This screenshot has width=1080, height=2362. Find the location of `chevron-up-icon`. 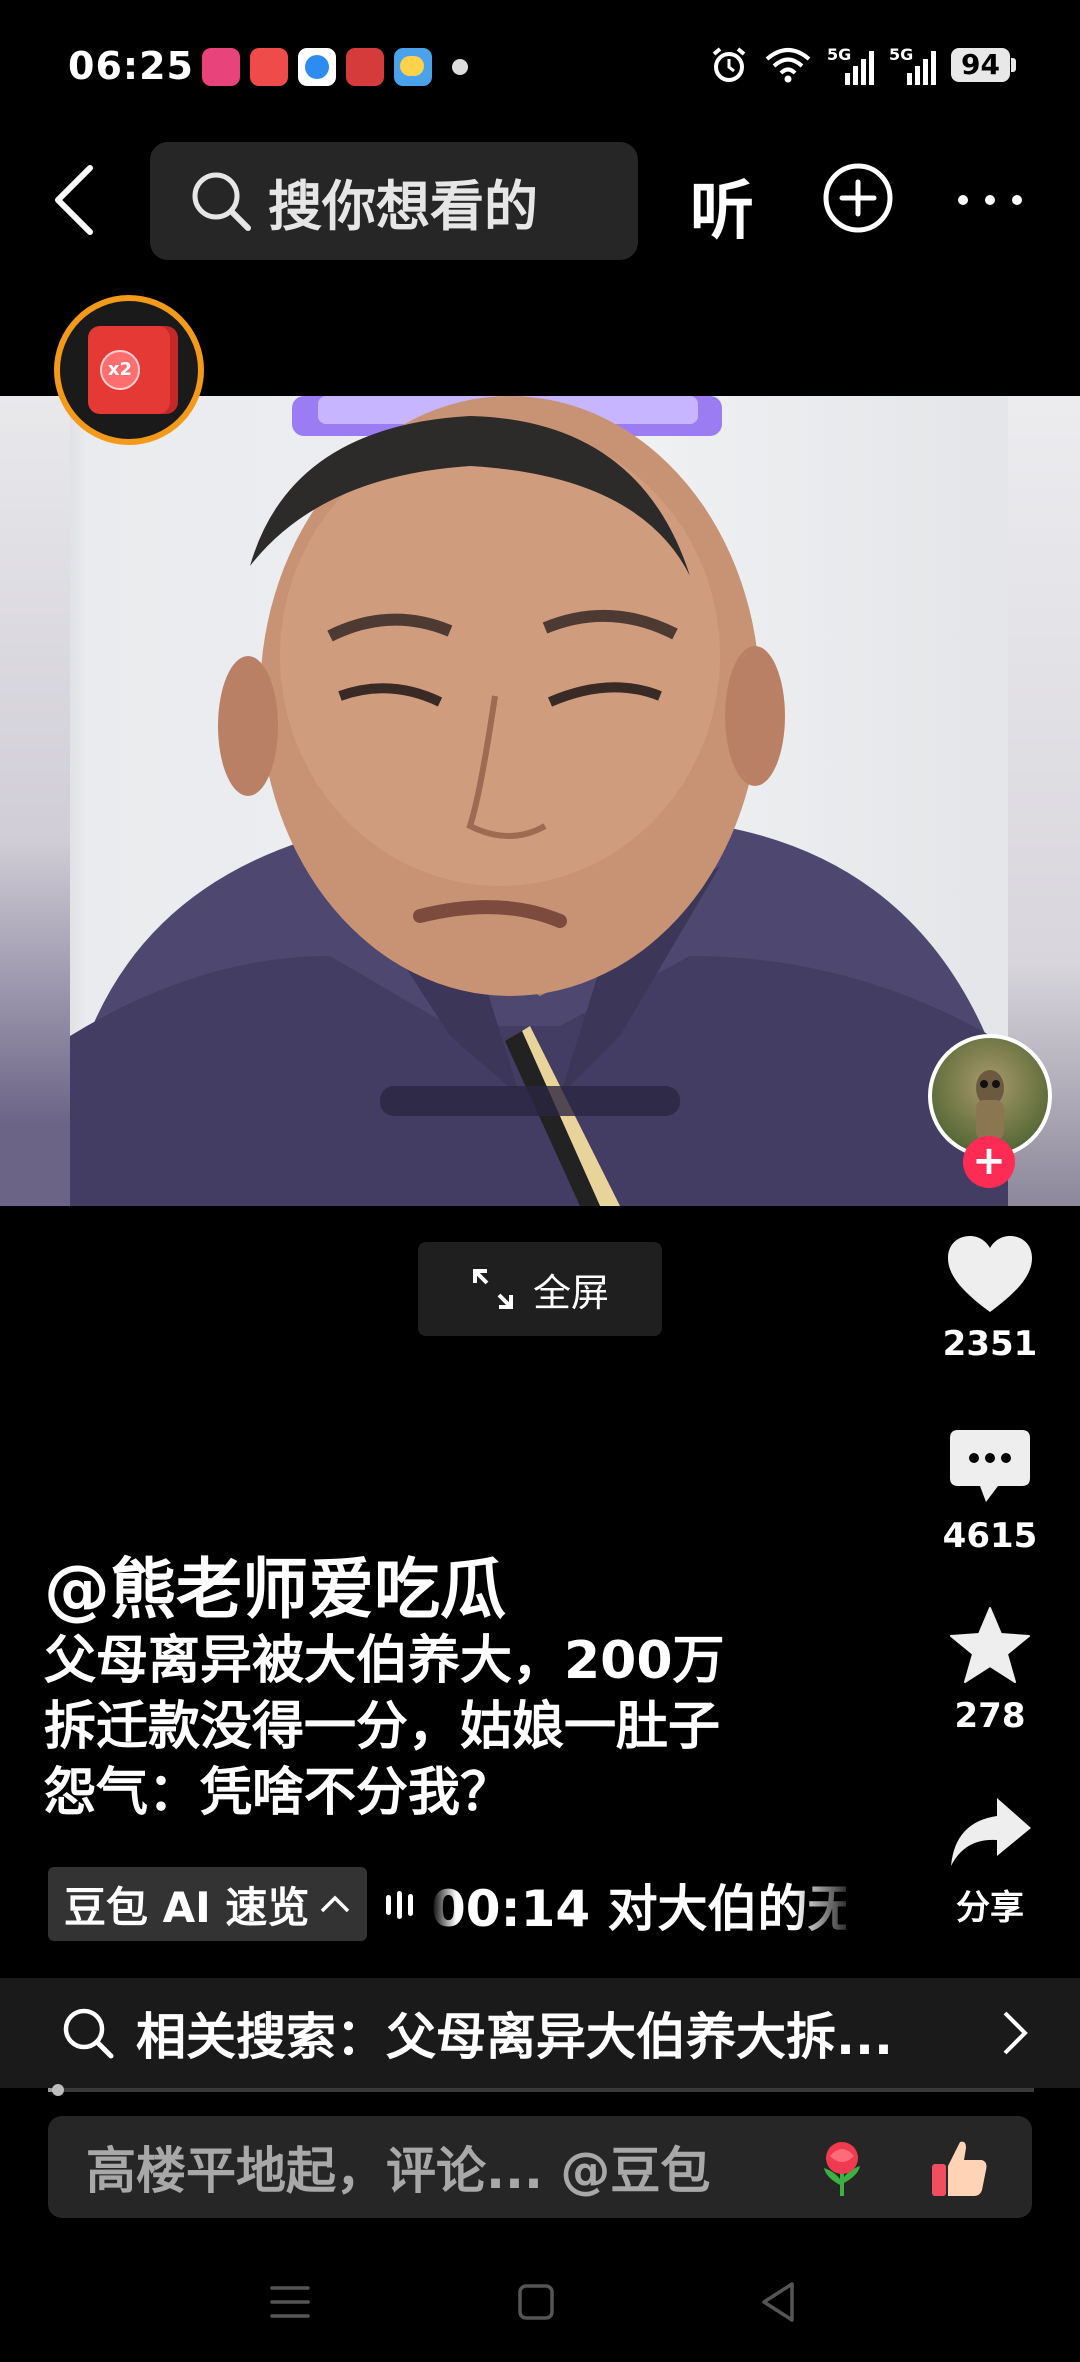

chevron-up-icon is located at coordinates (335, 1904).